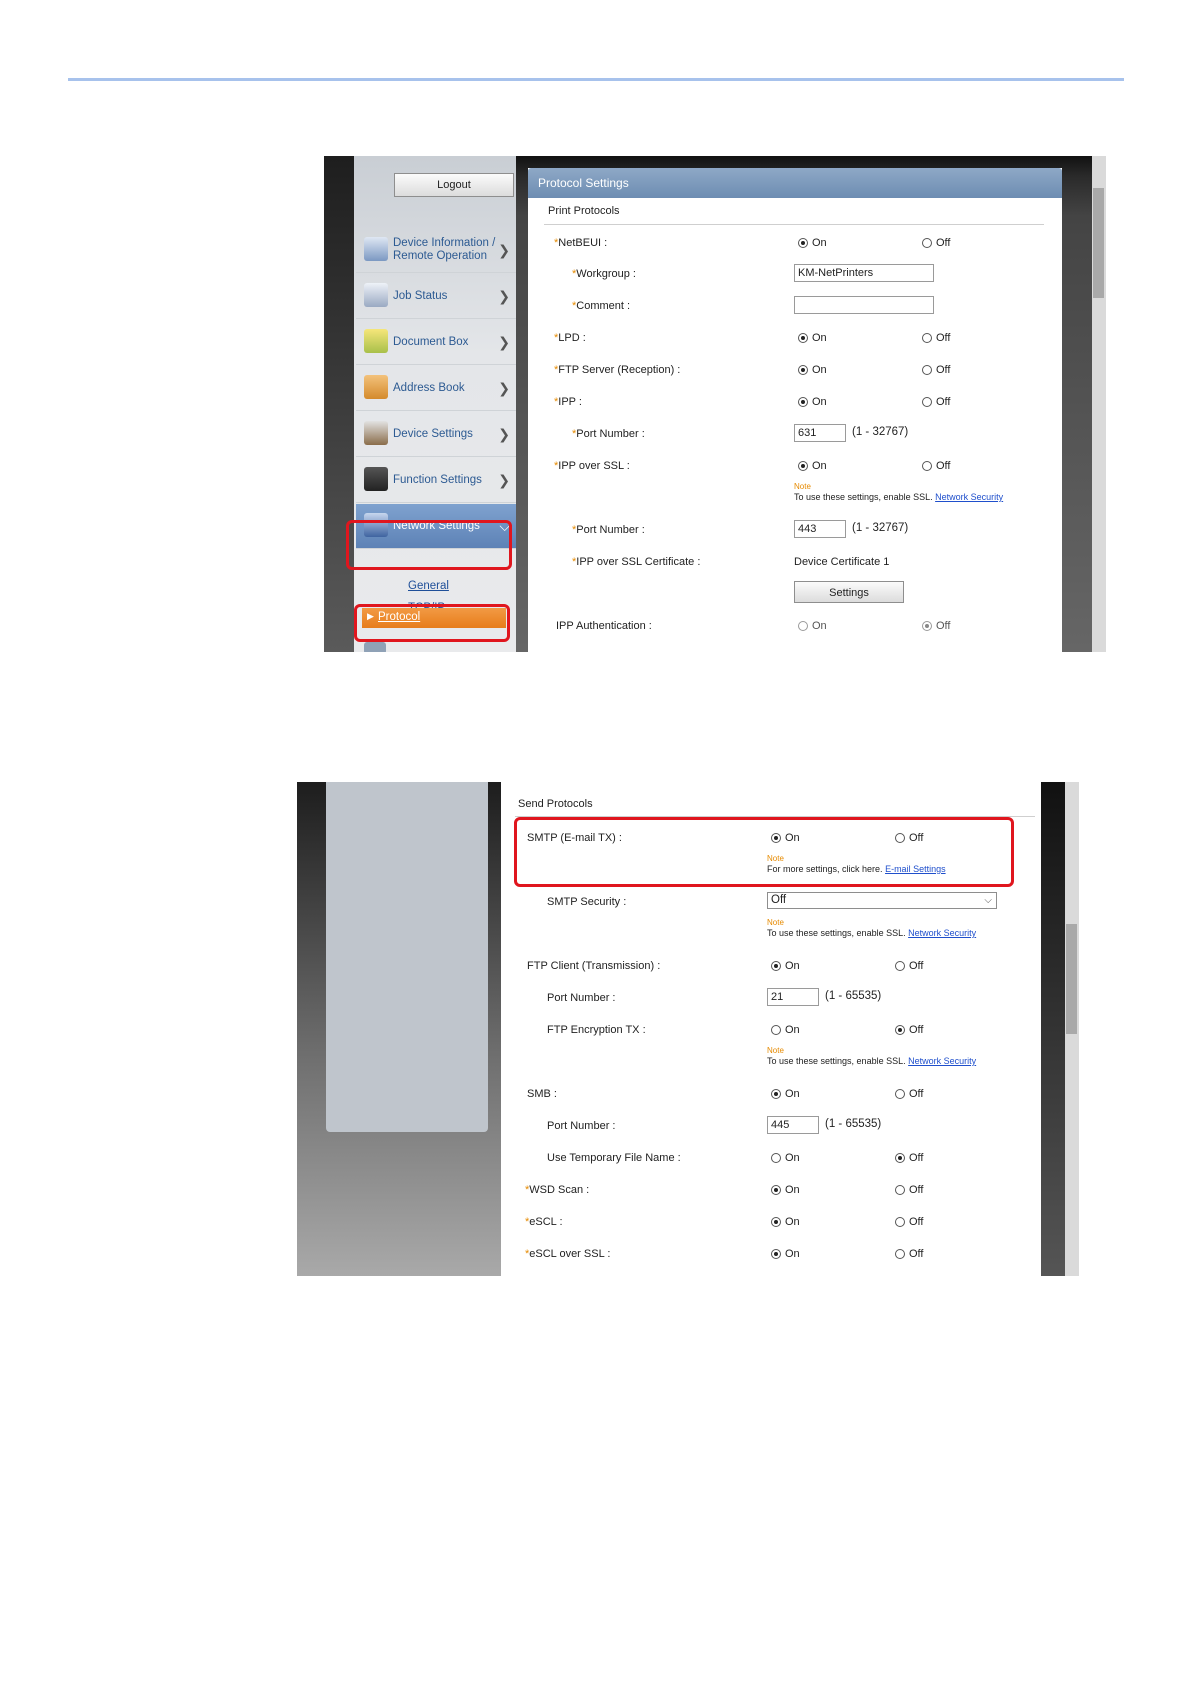  I want to click on smb-port-input: 445, so click(793, 1125).